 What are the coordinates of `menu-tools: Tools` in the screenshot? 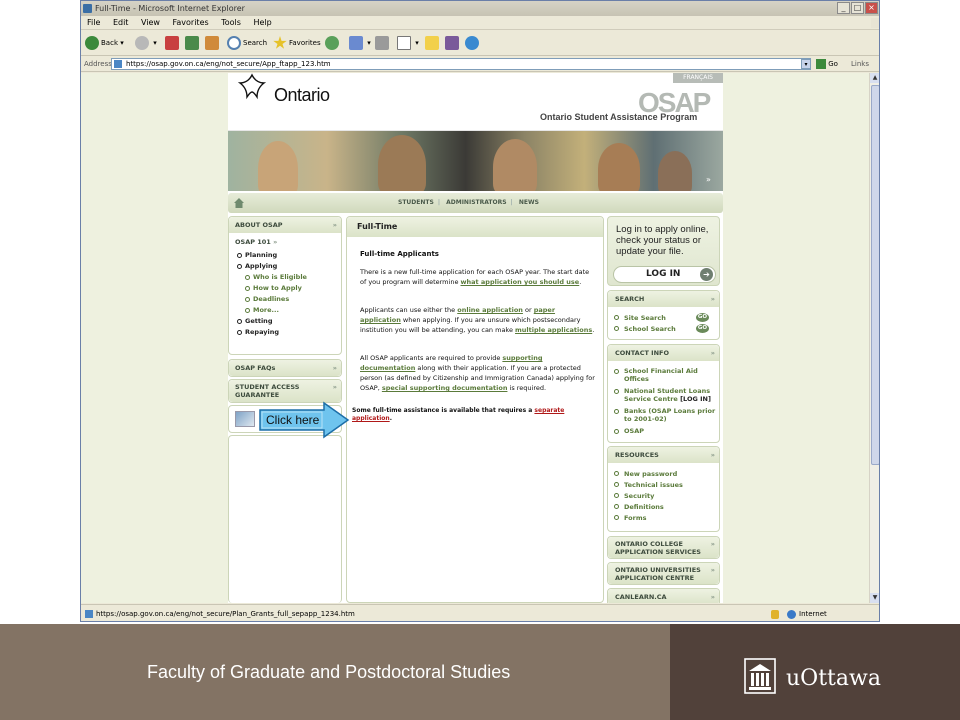 It's located at (231, 22).